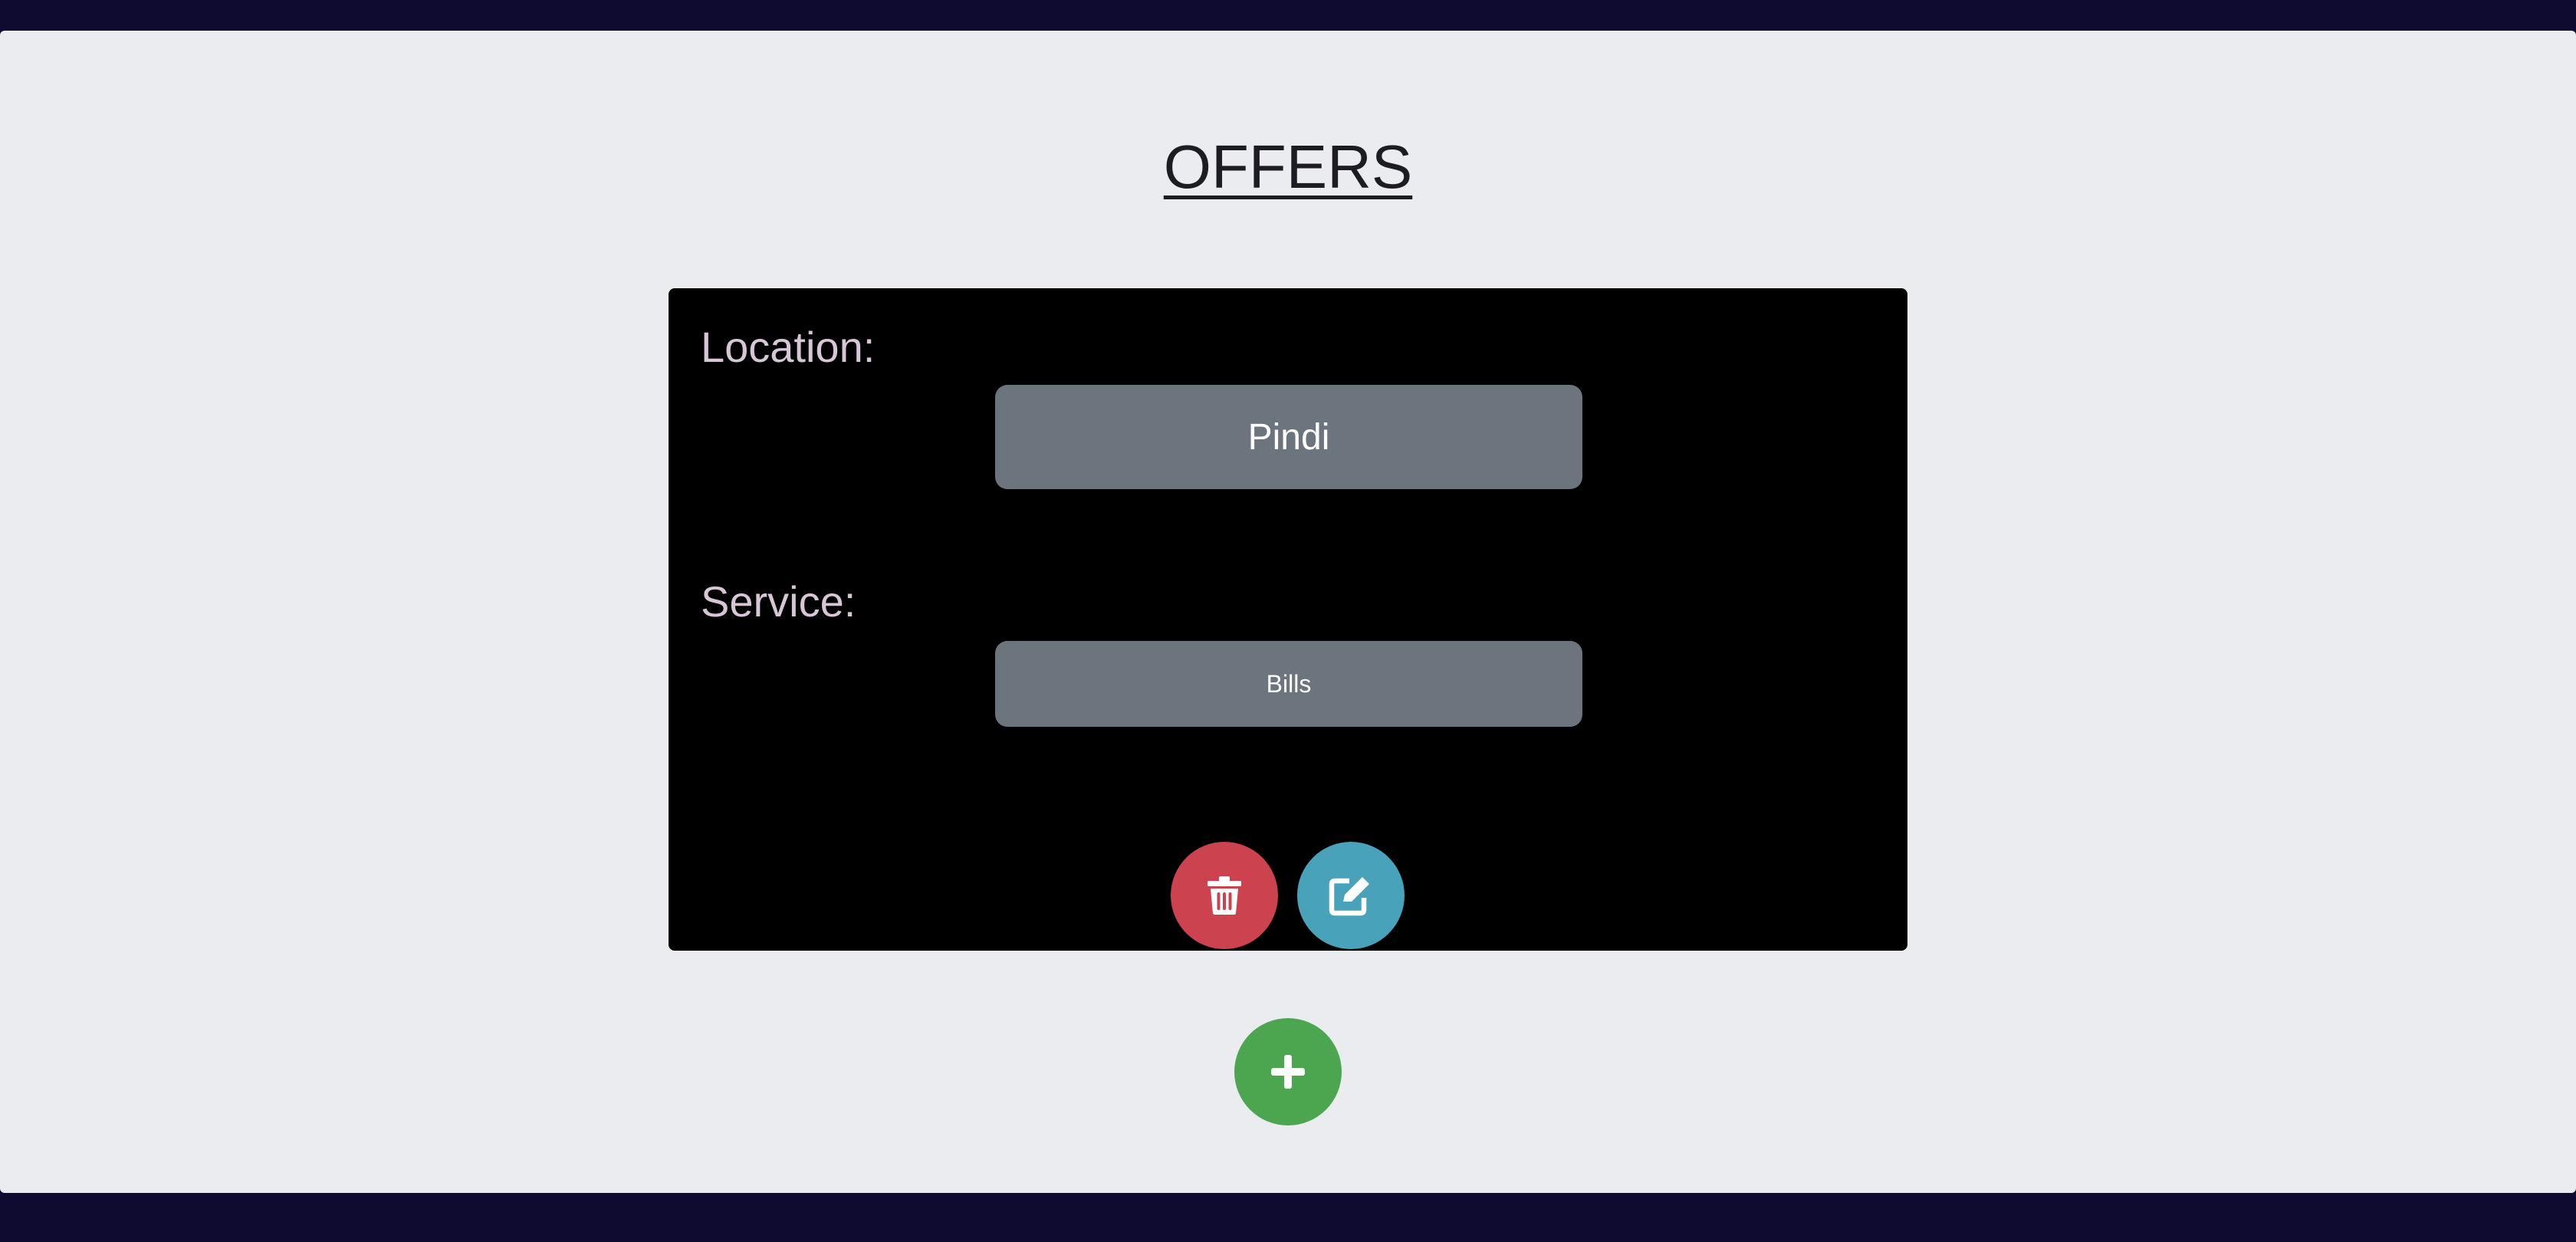  I want to click on edit-button, so click(1351, 895).